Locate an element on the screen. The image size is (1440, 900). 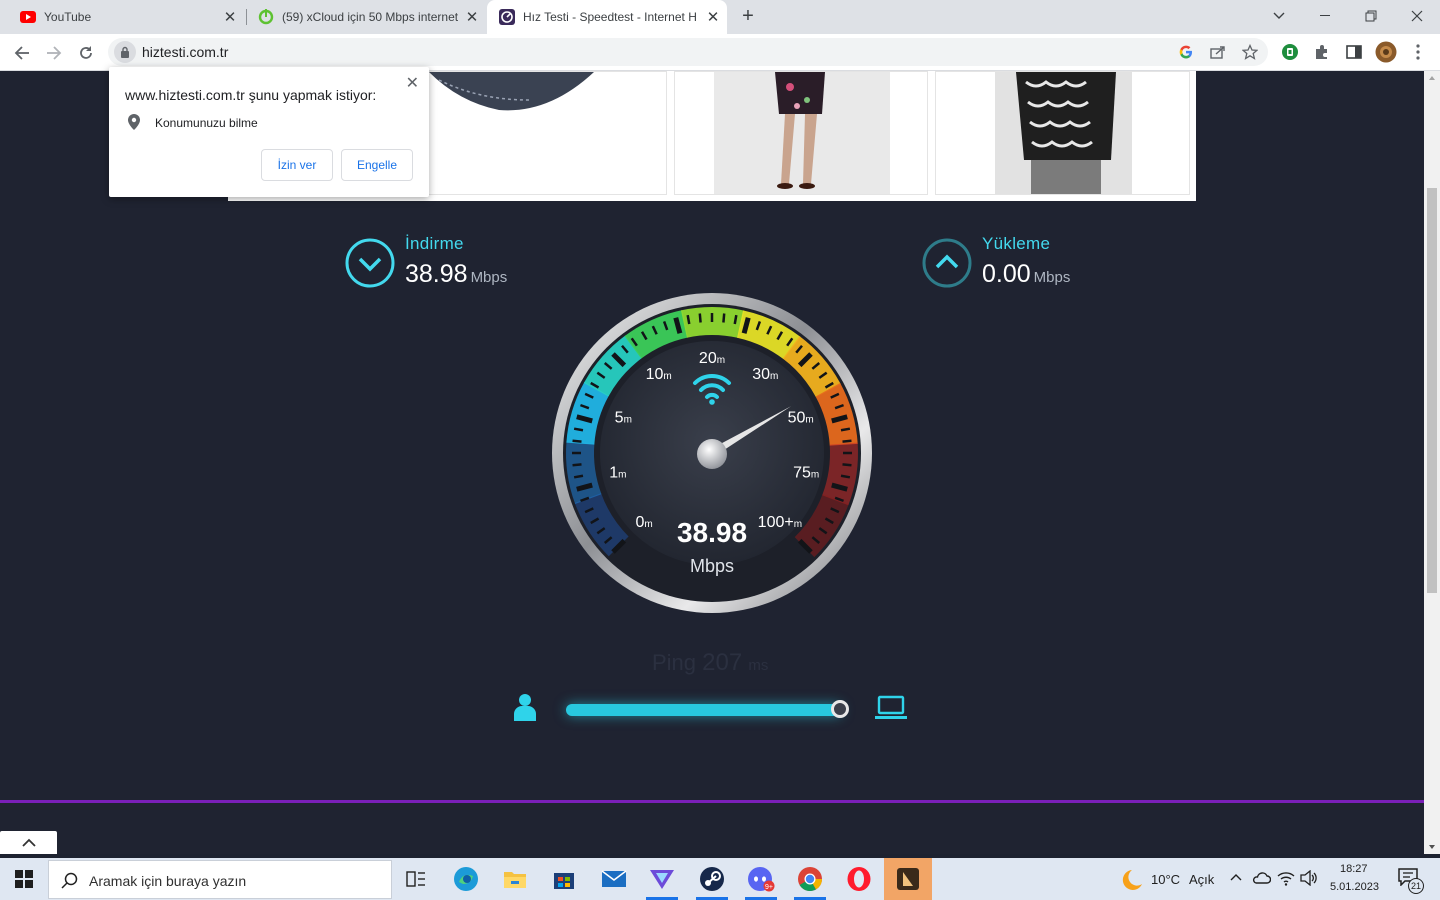
ping-unit: ms is located at coordinates (758, 665).